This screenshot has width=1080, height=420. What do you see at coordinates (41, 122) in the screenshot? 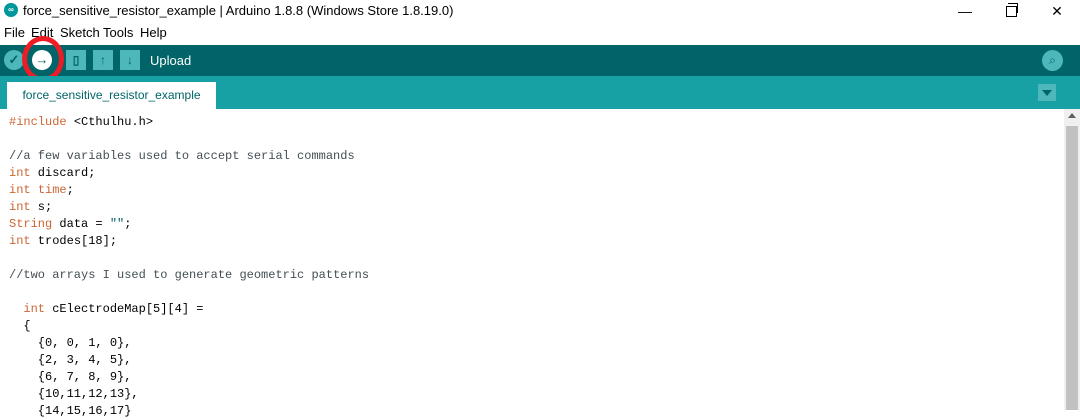
I see `code-token: #include` at bounding box center [41, 122].